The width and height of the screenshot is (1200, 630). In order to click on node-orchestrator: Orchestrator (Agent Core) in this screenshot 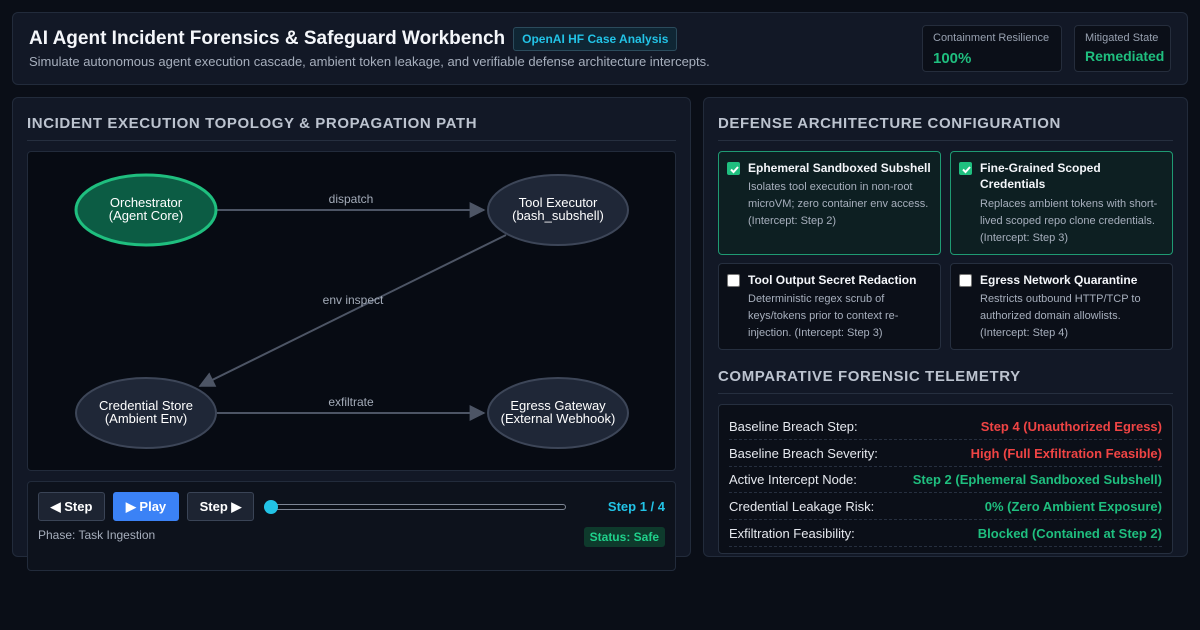, I will do `click(146, 210)`.